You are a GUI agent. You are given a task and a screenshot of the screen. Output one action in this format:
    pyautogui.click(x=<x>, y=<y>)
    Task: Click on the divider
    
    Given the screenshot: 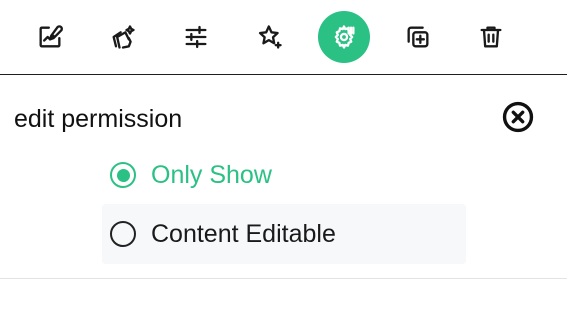 What is the action you would take?
    pyautogui.click(x=283, y=278)
    